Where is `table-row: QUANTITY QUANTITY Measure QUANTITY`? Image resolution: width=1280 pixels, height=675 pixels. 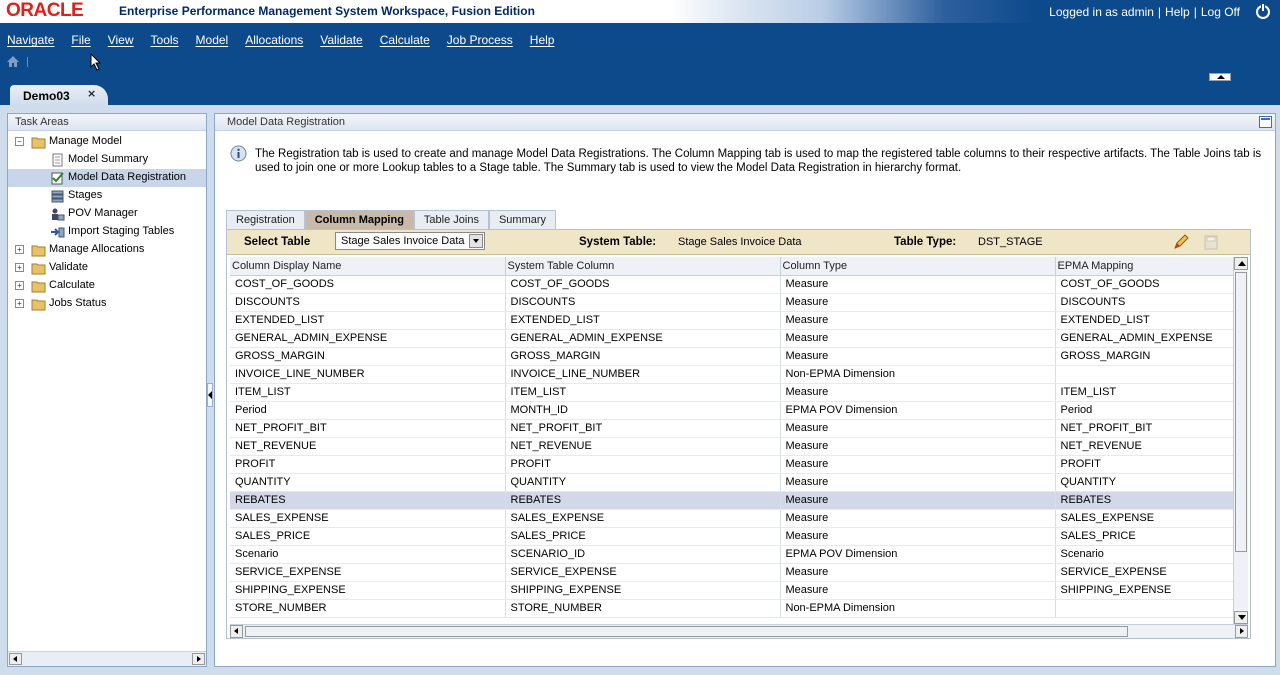 table-row: QUANTITY QUANTITY Measure QUANTITY is located at coordinates (731, 482).